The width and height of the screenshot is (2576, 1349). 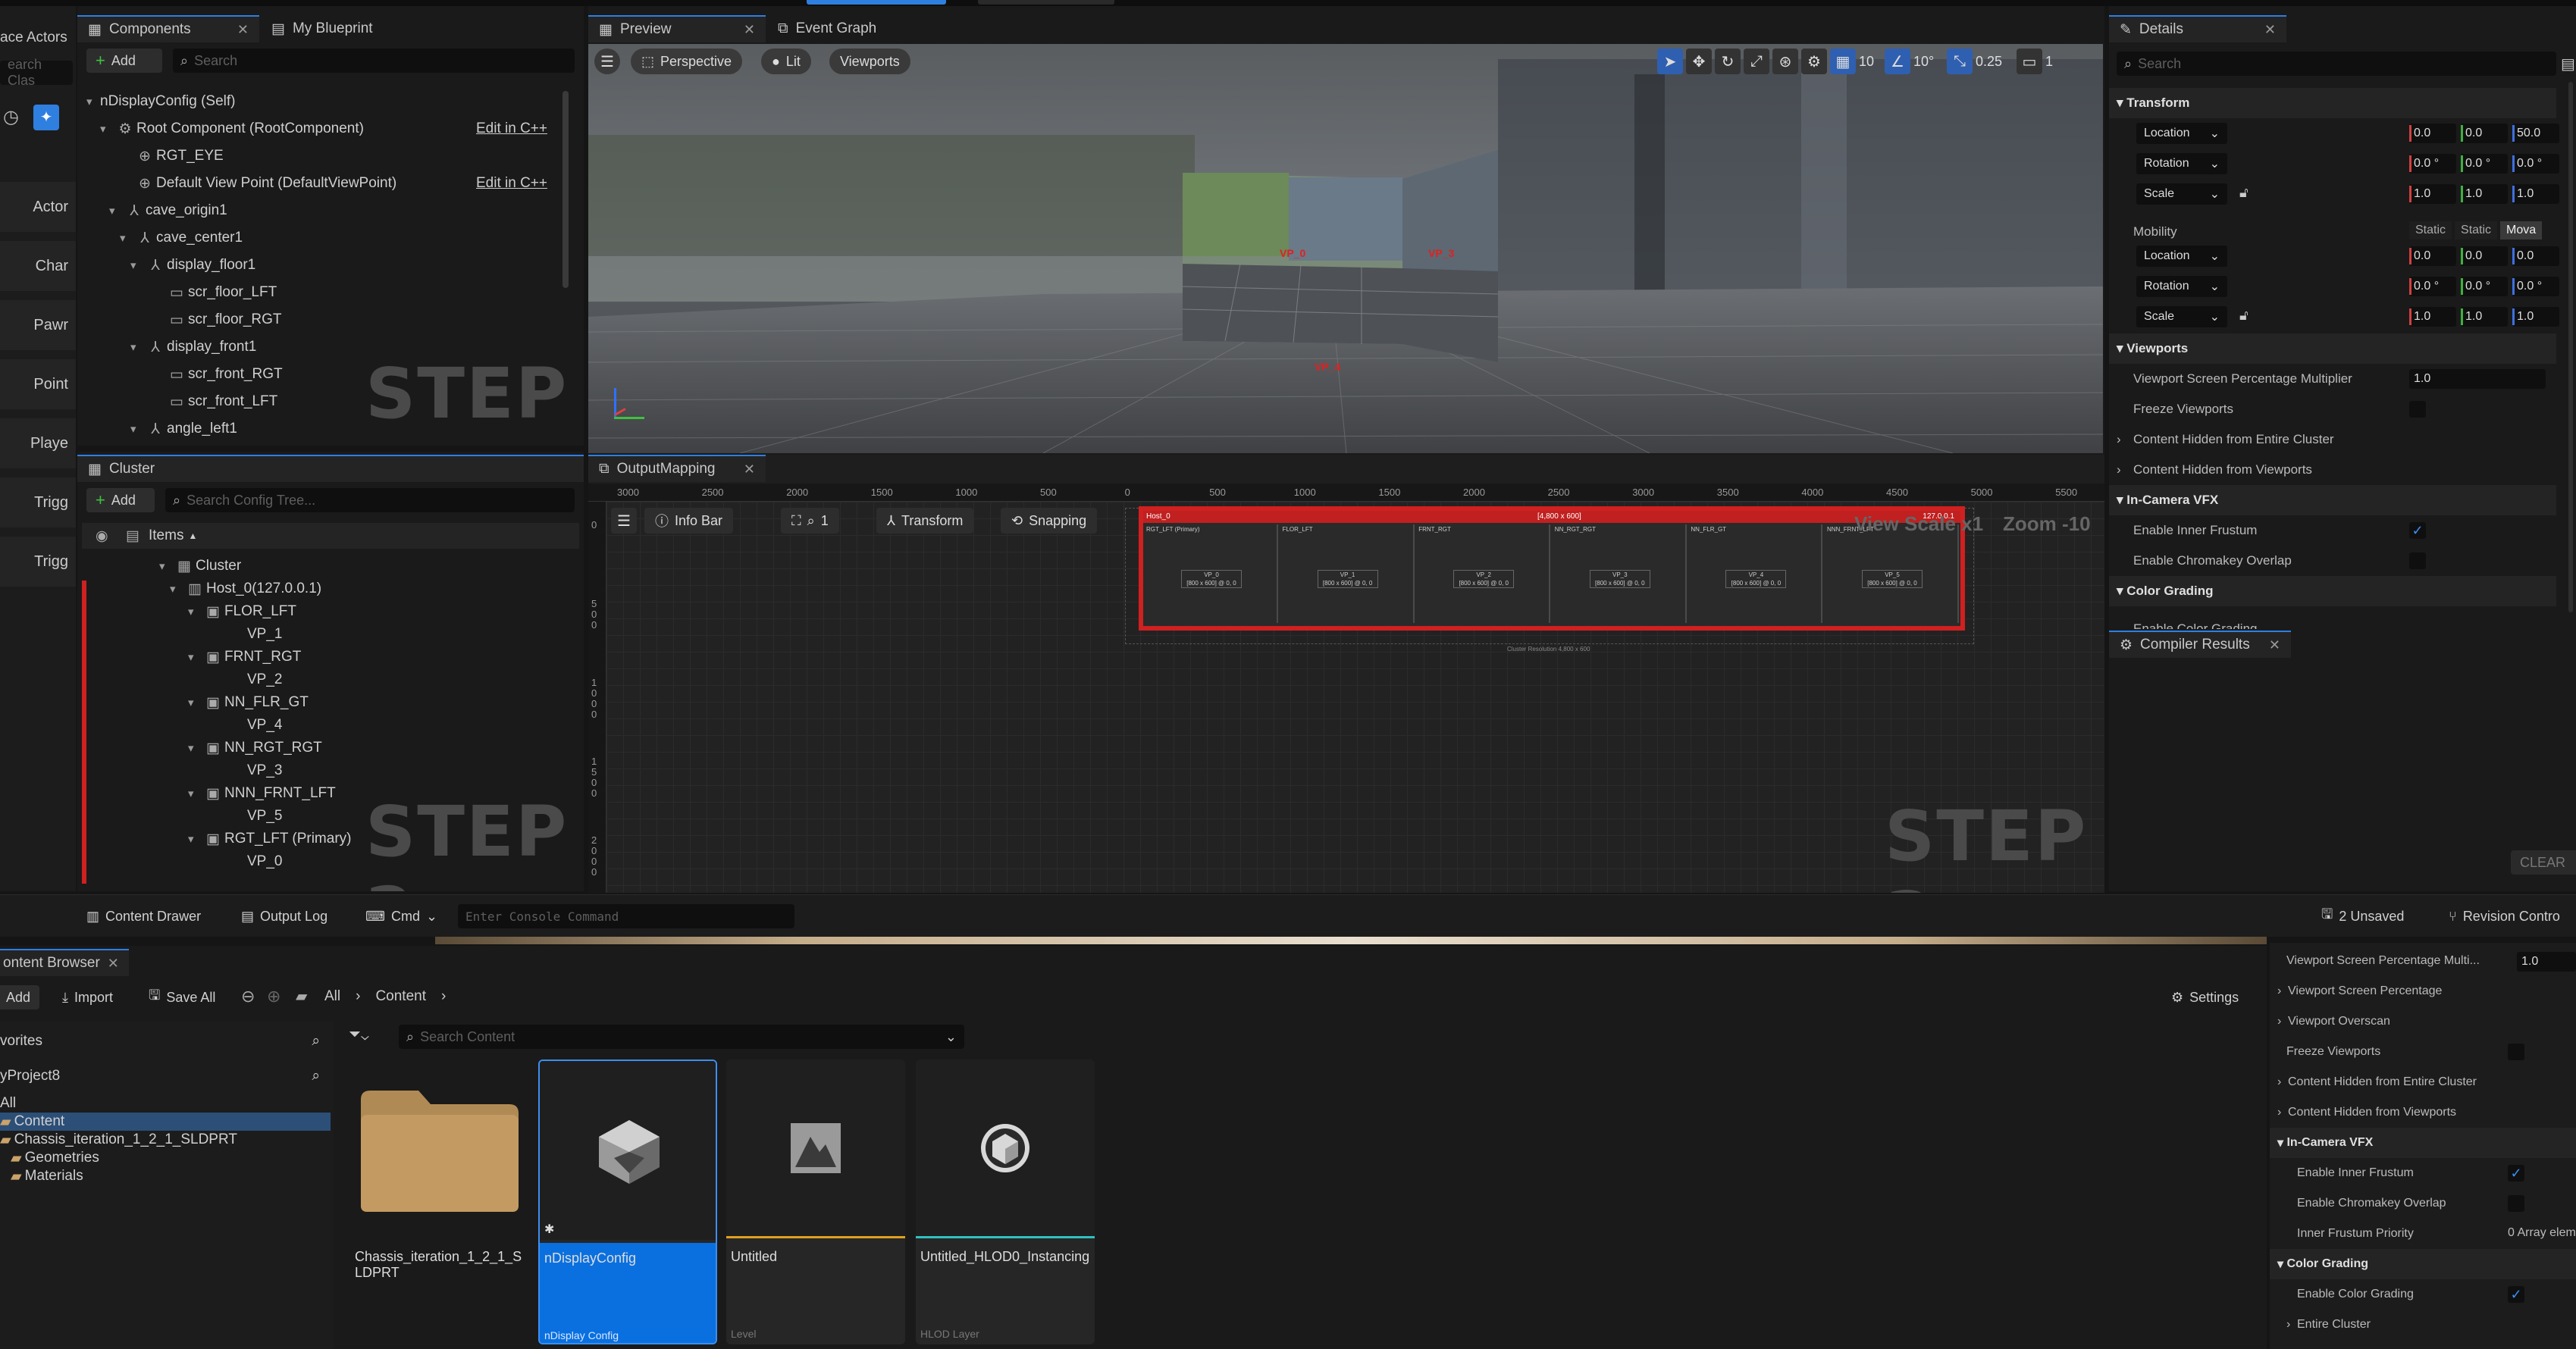 I want to click on component-tree-item: ⊕ RGT_EYE, so click(x=333, y=156).